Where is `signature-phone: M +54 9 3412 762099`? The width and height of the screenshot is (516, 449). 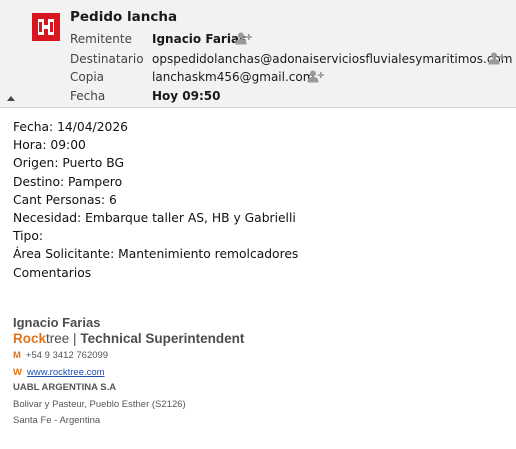
signature-phone: M +54 9 3412 762099 is located at coordinates (60, 355).